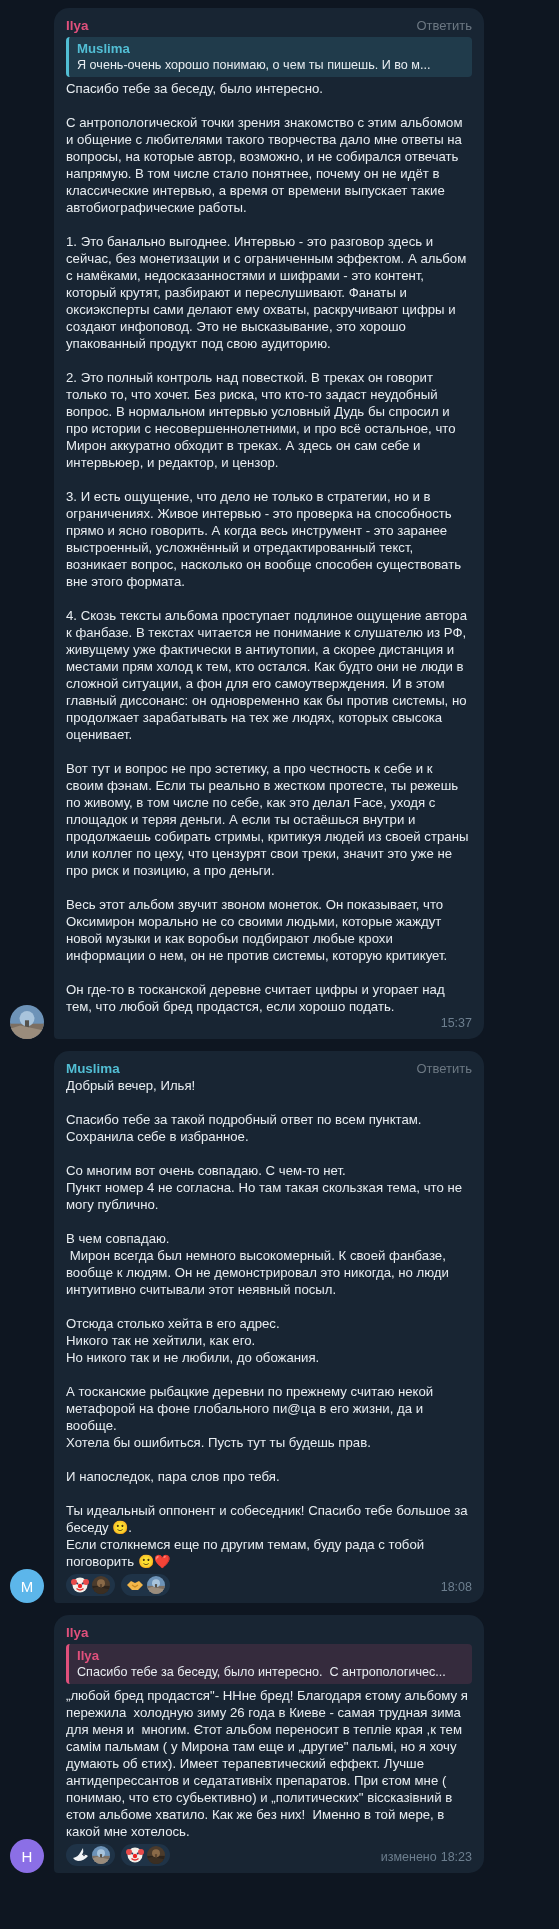 The width and height of the screenshot is (559, 1929). Describe the element at coordinates (267, 1763) in the screenshot. I see `message-text: „любой бред продастся"- ННне бред! Благодаря єтому альбому я пережила холодную зиму 26 года в Киеве - самая трудная зима для меня и многим. Єтот альбом переносит в тепліе края ,к тем самім пальмам ( у Мирона там еще и „другие" пальмі, но я хочу думають об єтих). Имеет терапевтический еффект. Лучше антидепрессантов и седатативніх препаратов. При єтом мне ( понимаю, что єто субьективно) и „политических" вісcказівний в єтом альбоме хватило. Как же без них! Именно в той мере, в какой мне хотелось.` at that location.